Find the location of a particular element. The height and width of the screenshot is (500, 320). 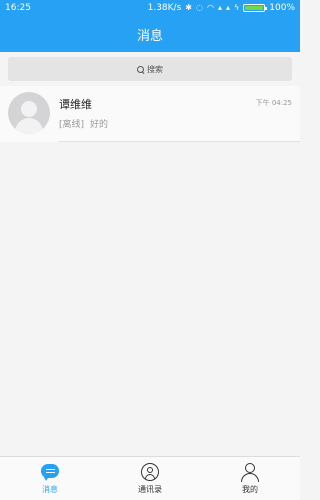

status-time: 16:25 is located at coordinates (18, 8).